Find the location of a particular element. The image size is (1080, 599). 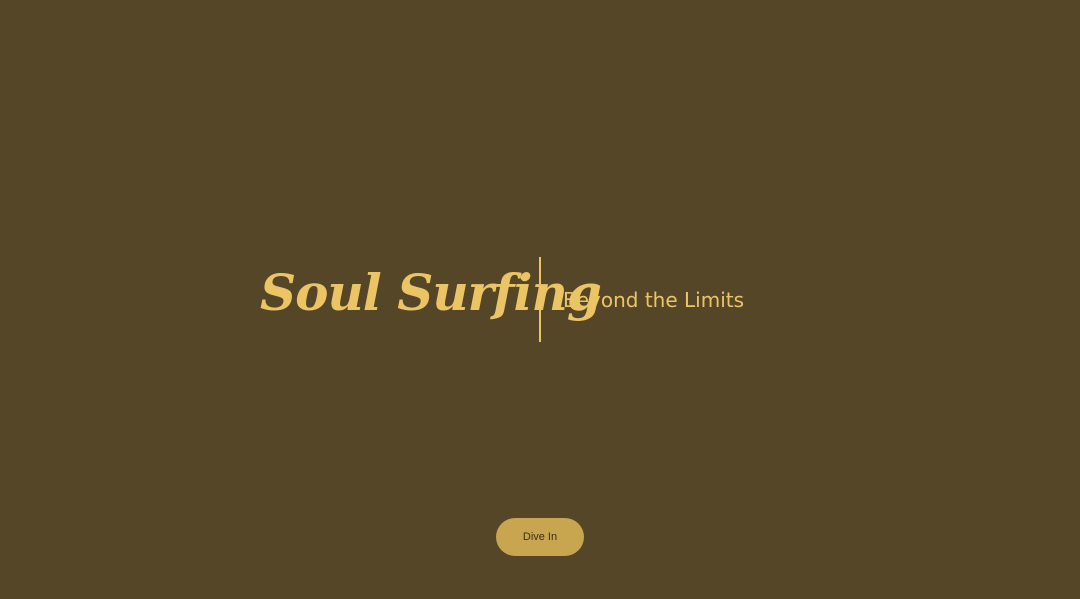

hero-divider is located at coordinates (540, 299).